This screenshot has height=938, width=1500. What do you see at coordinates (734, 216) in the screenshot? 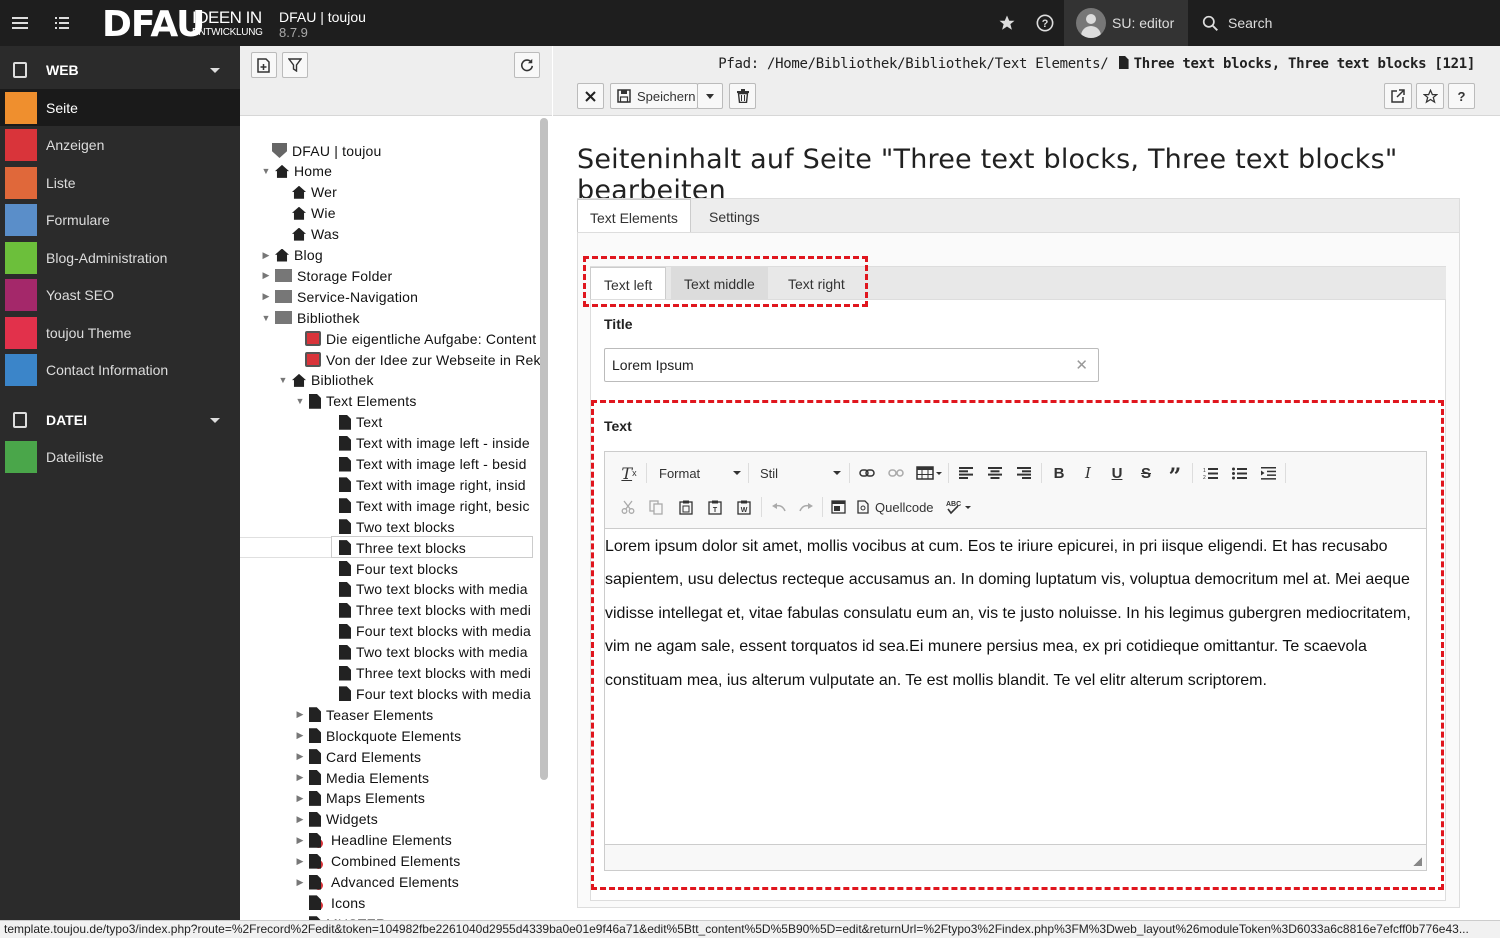
I see `tab-settings: Settings` at bounding box center [734, 216].